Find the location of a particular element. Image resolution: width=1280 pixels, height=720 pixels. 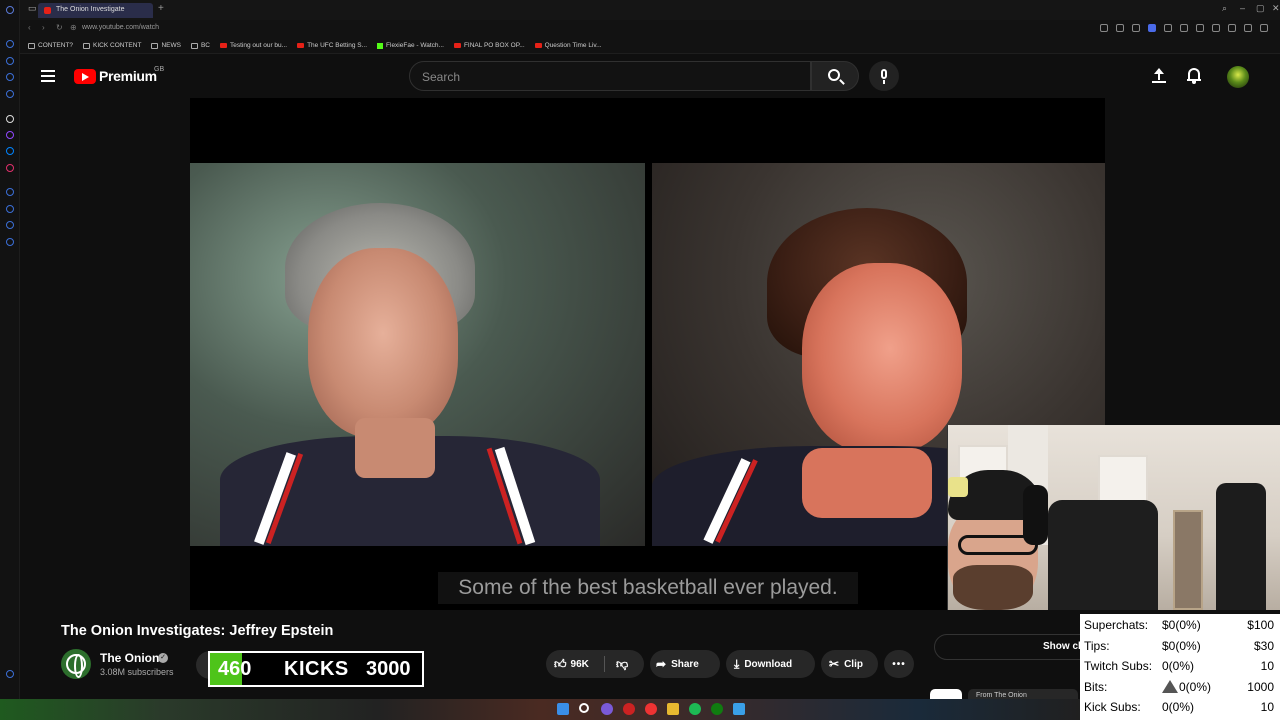

taskbar-xbox-icon is located at coordinates (717, 709).